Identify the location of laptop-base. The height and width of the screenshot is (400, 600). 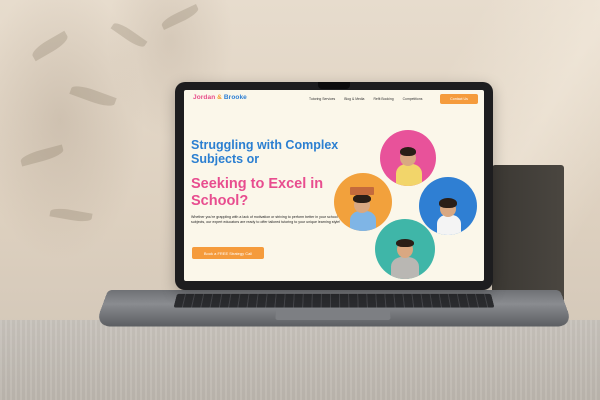
(334, 308).